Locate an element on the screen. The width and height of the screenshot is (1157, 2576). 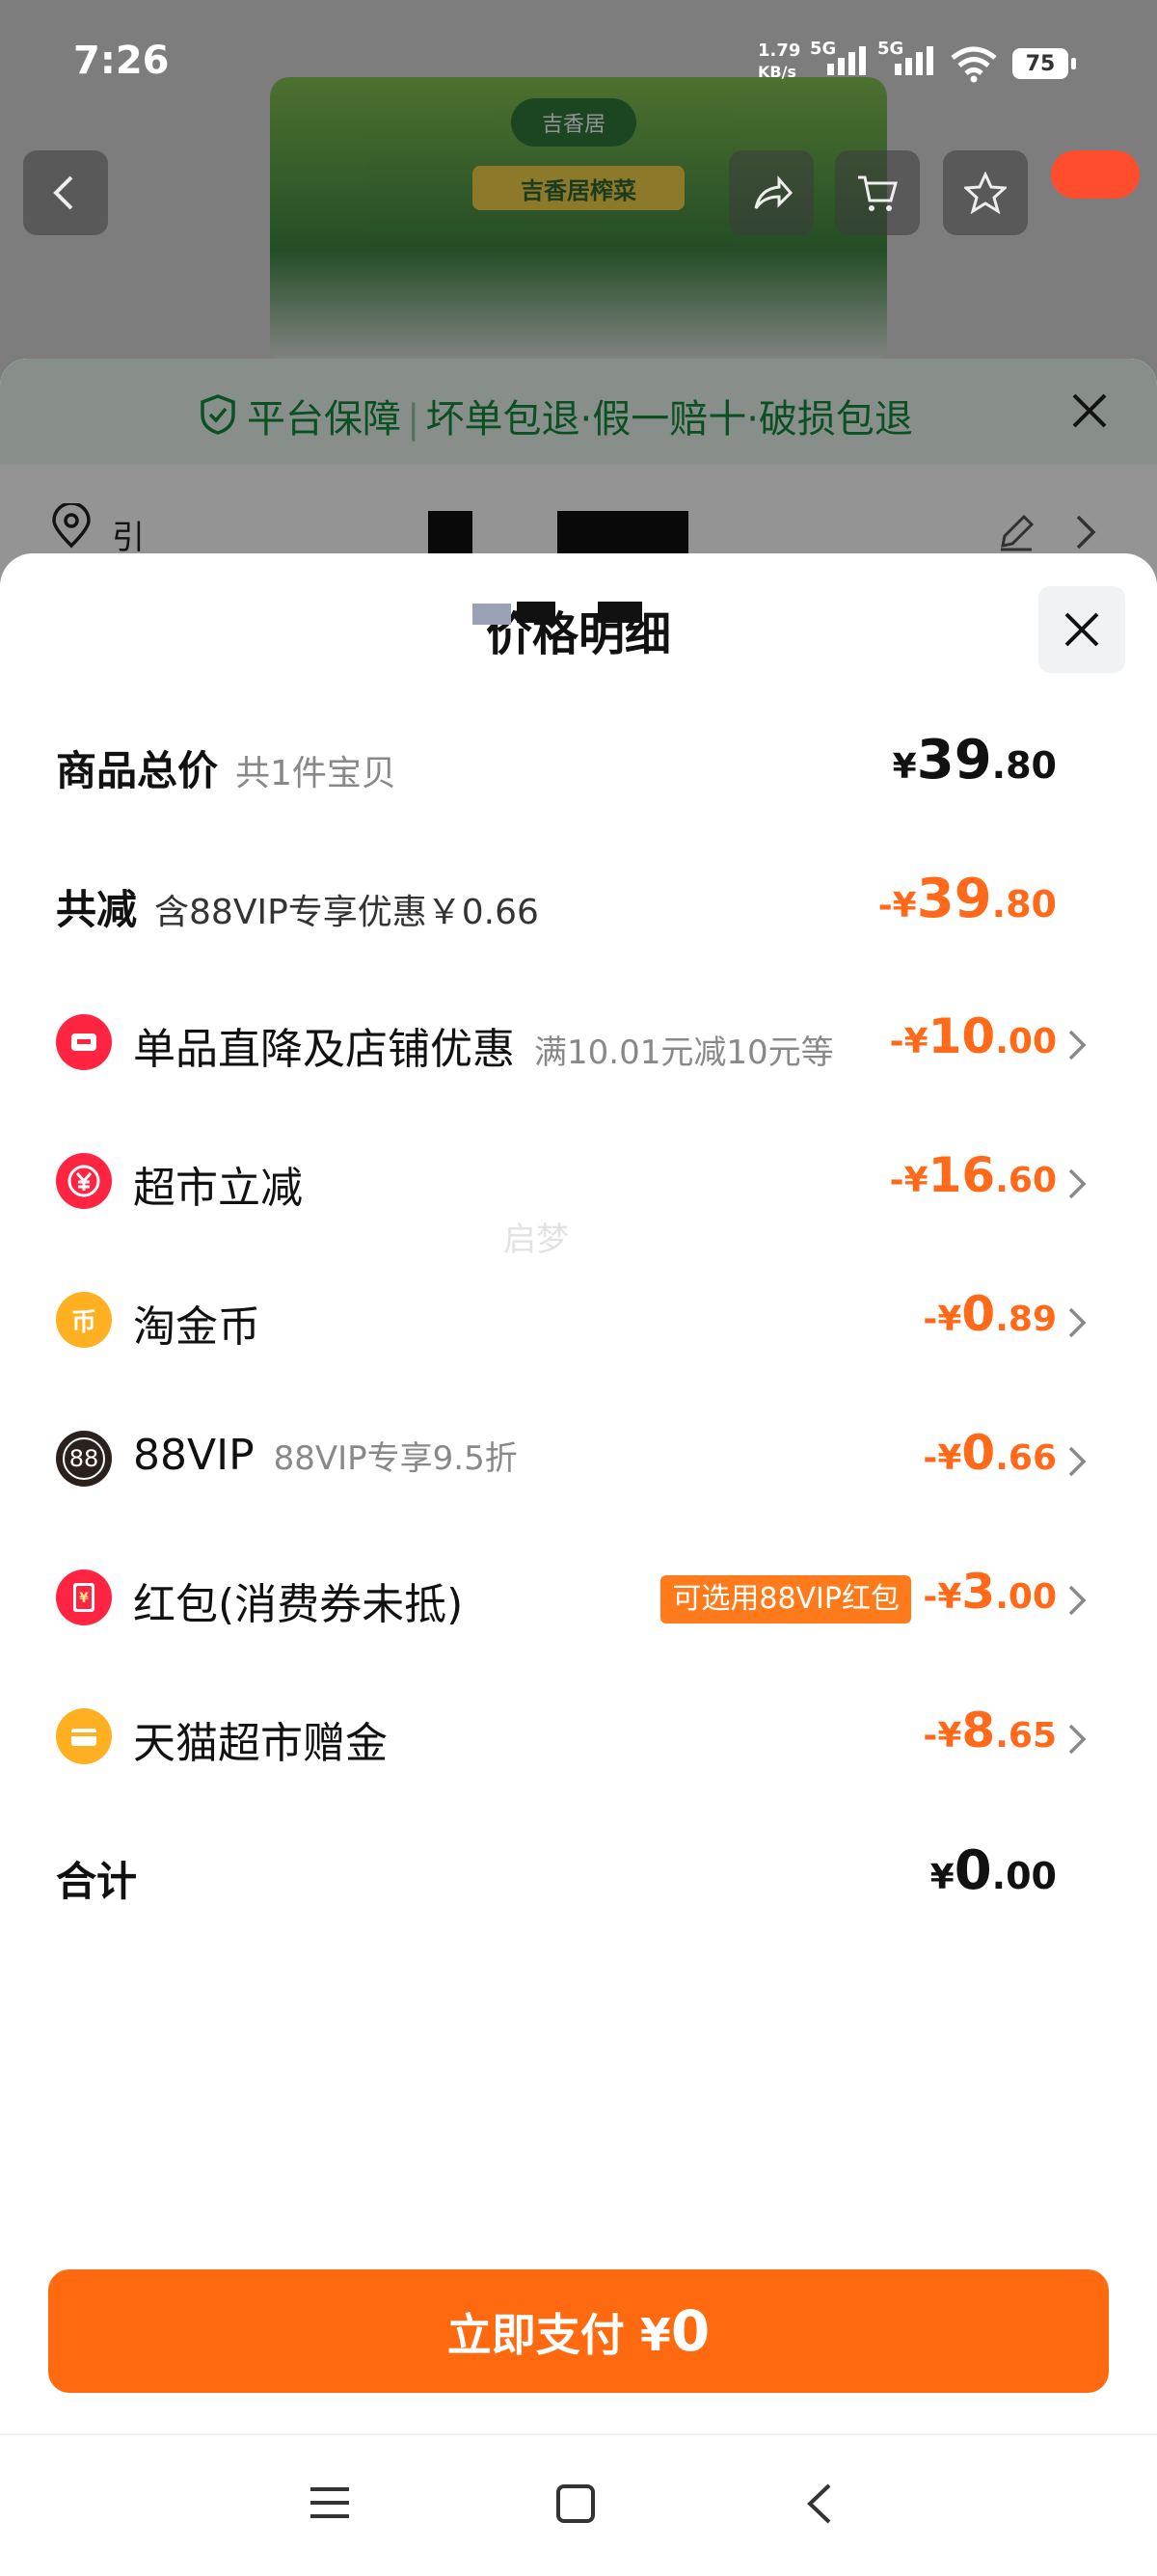
vip88-icon: 88 is located at coordinates (84, 1459).